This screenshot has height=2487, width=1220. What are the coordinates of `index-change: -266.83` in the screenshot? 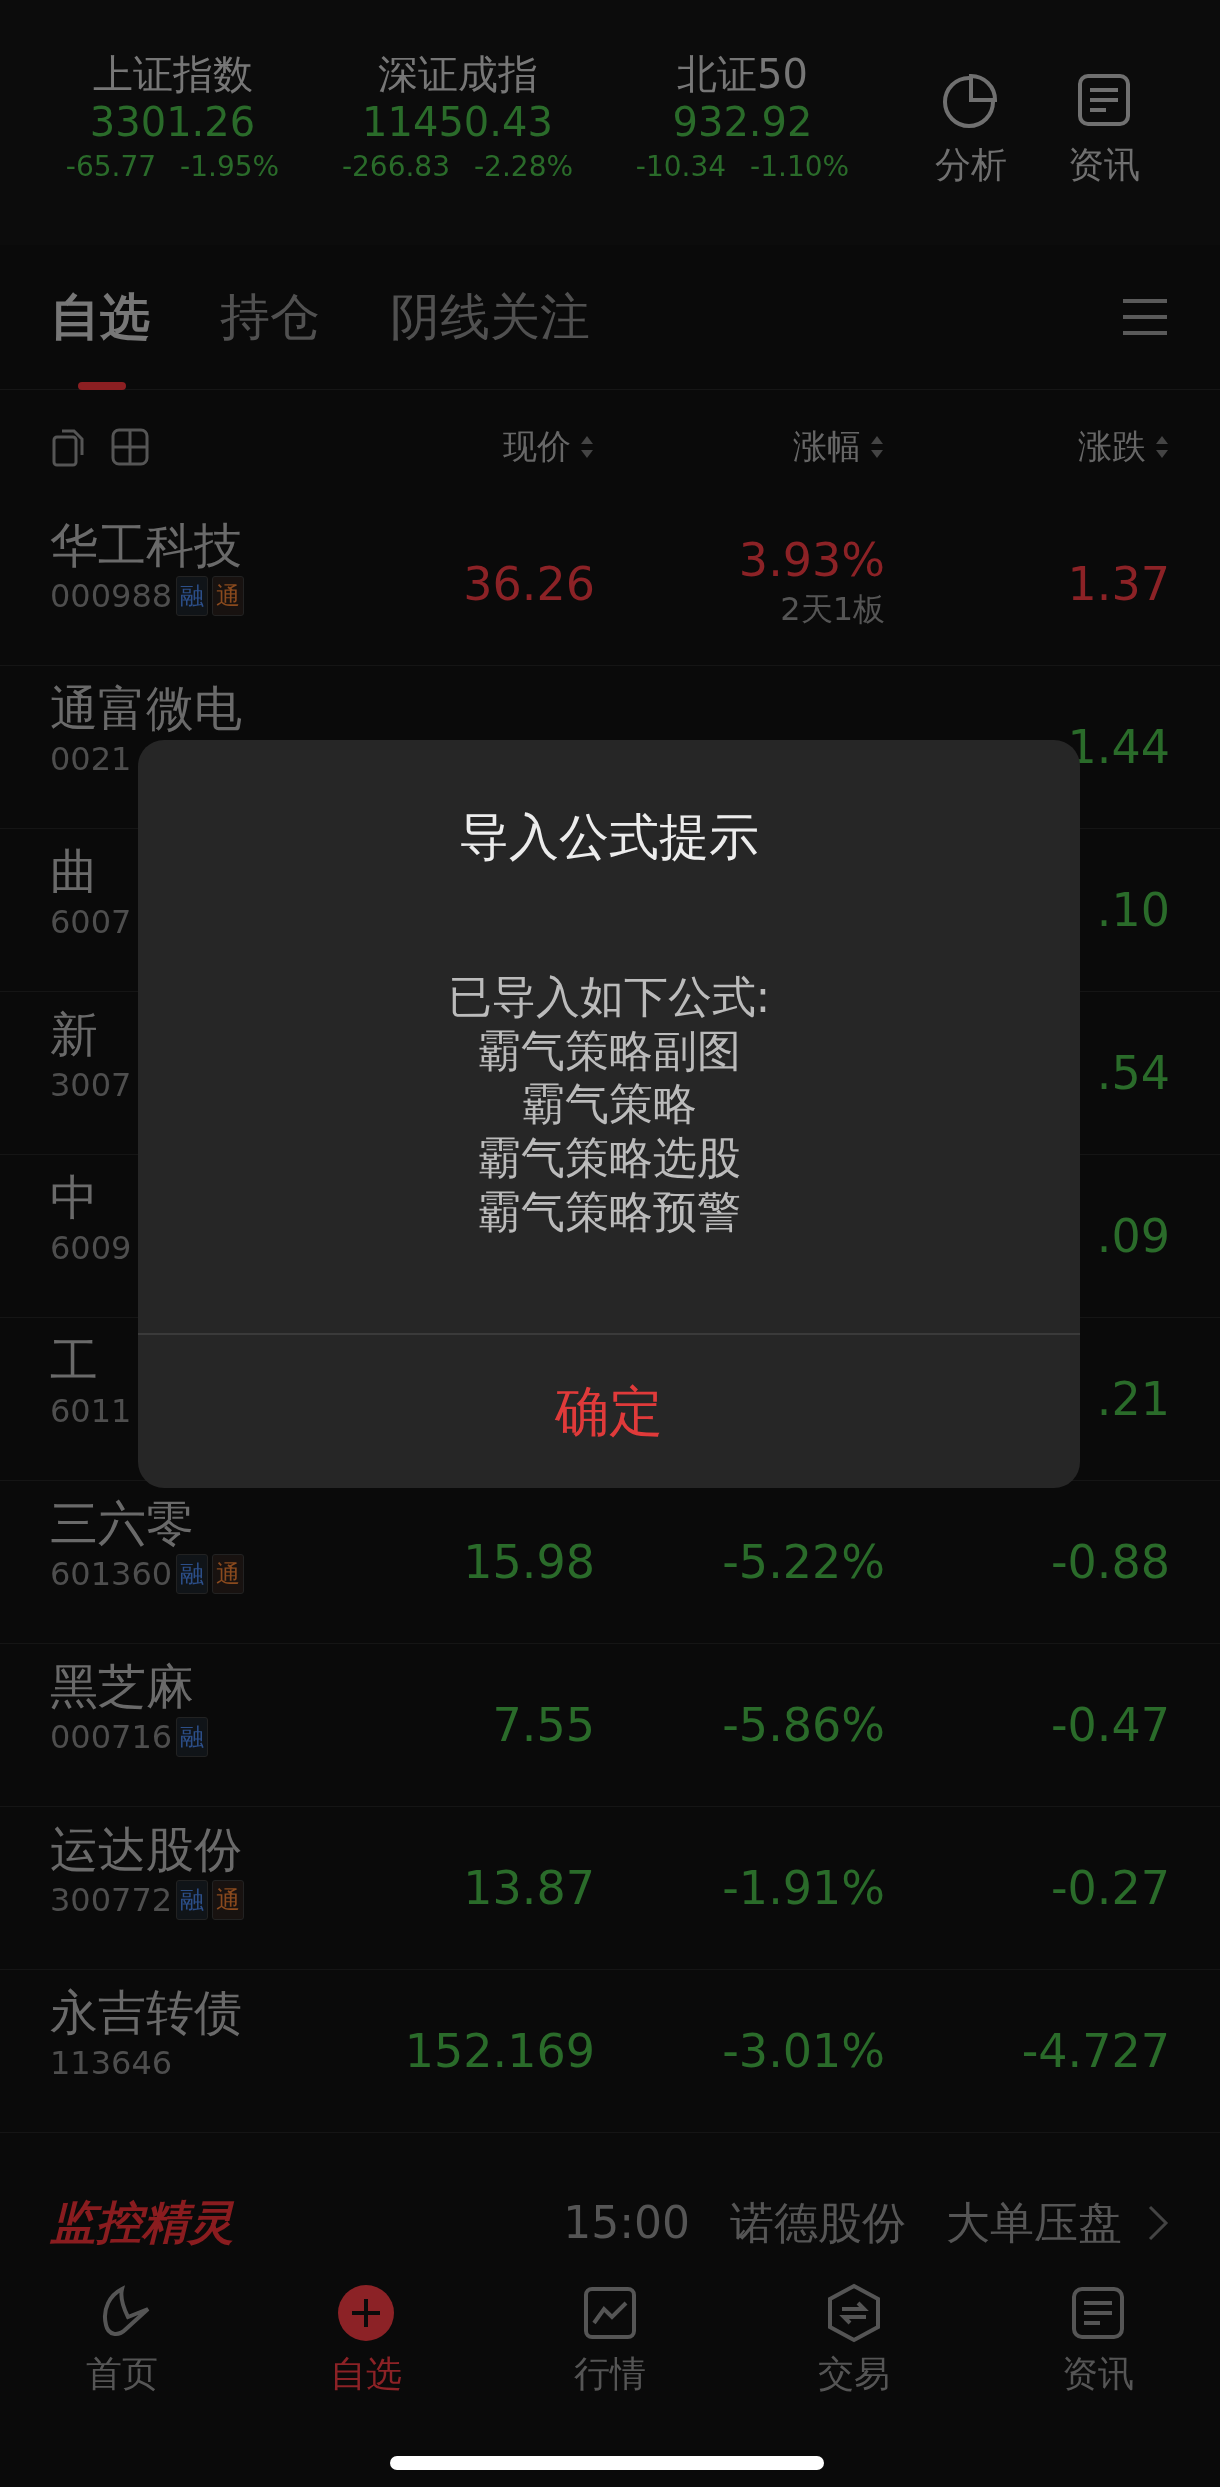 It's located at (395, 167).